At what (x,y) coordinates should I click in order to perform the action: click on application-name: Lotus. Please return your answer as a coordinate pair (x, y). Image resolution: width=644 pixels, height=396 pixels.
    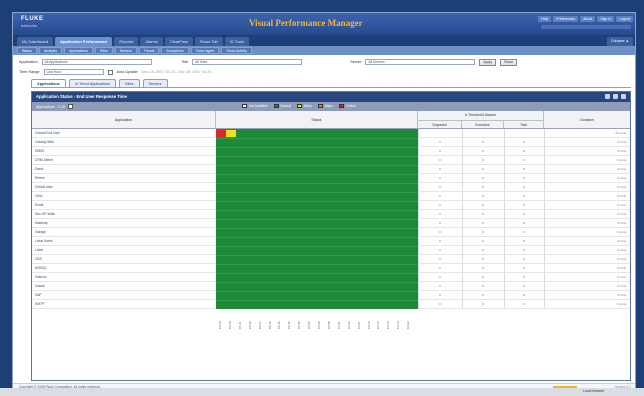
    Looking at the image, I should click on (39, 250).